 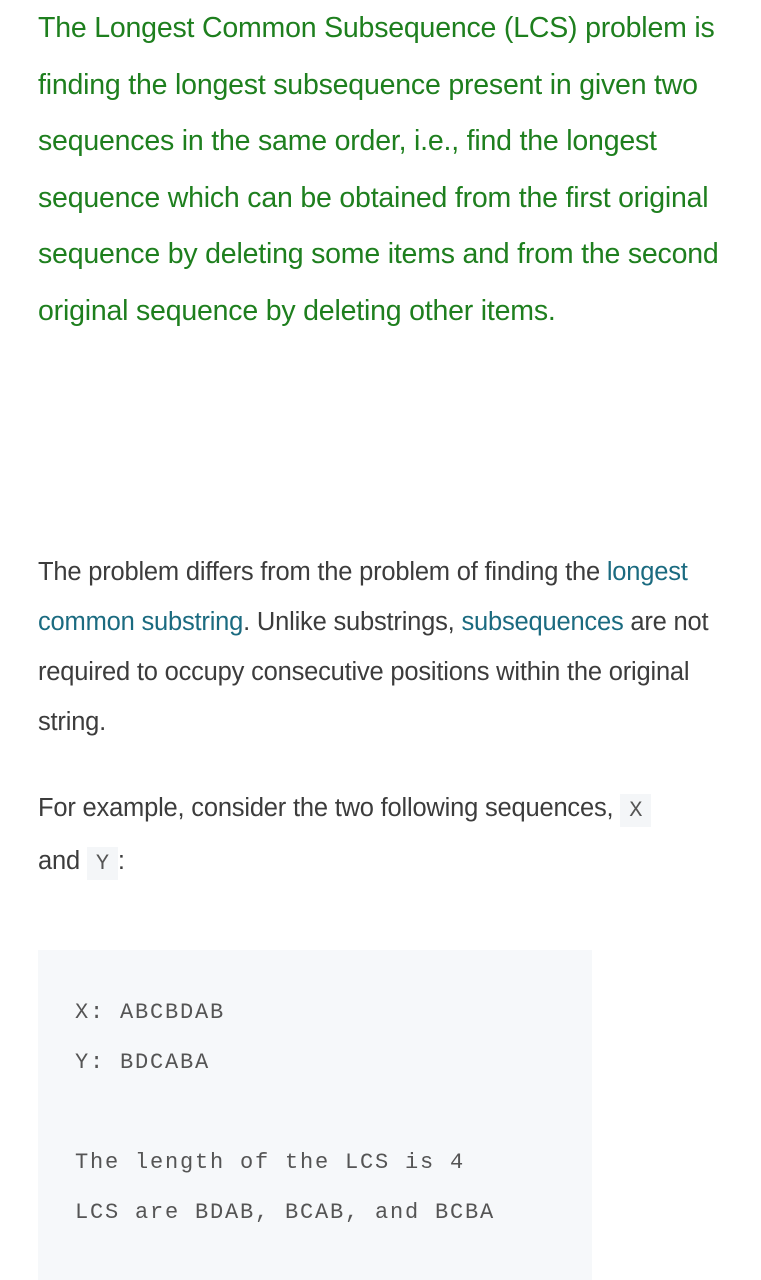 What do you see at coordinates (270, 1162) in the screenshot?
I see `code-line-lcs-length: The length of the LCS is 4` at bounding box center [270, 1162].